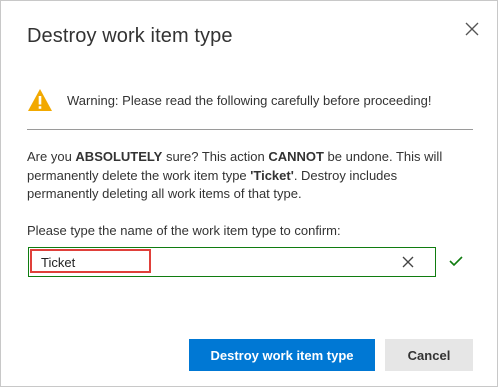 The image size is (498, 387). I want to click on message-text: Are you, so click(51, 156).